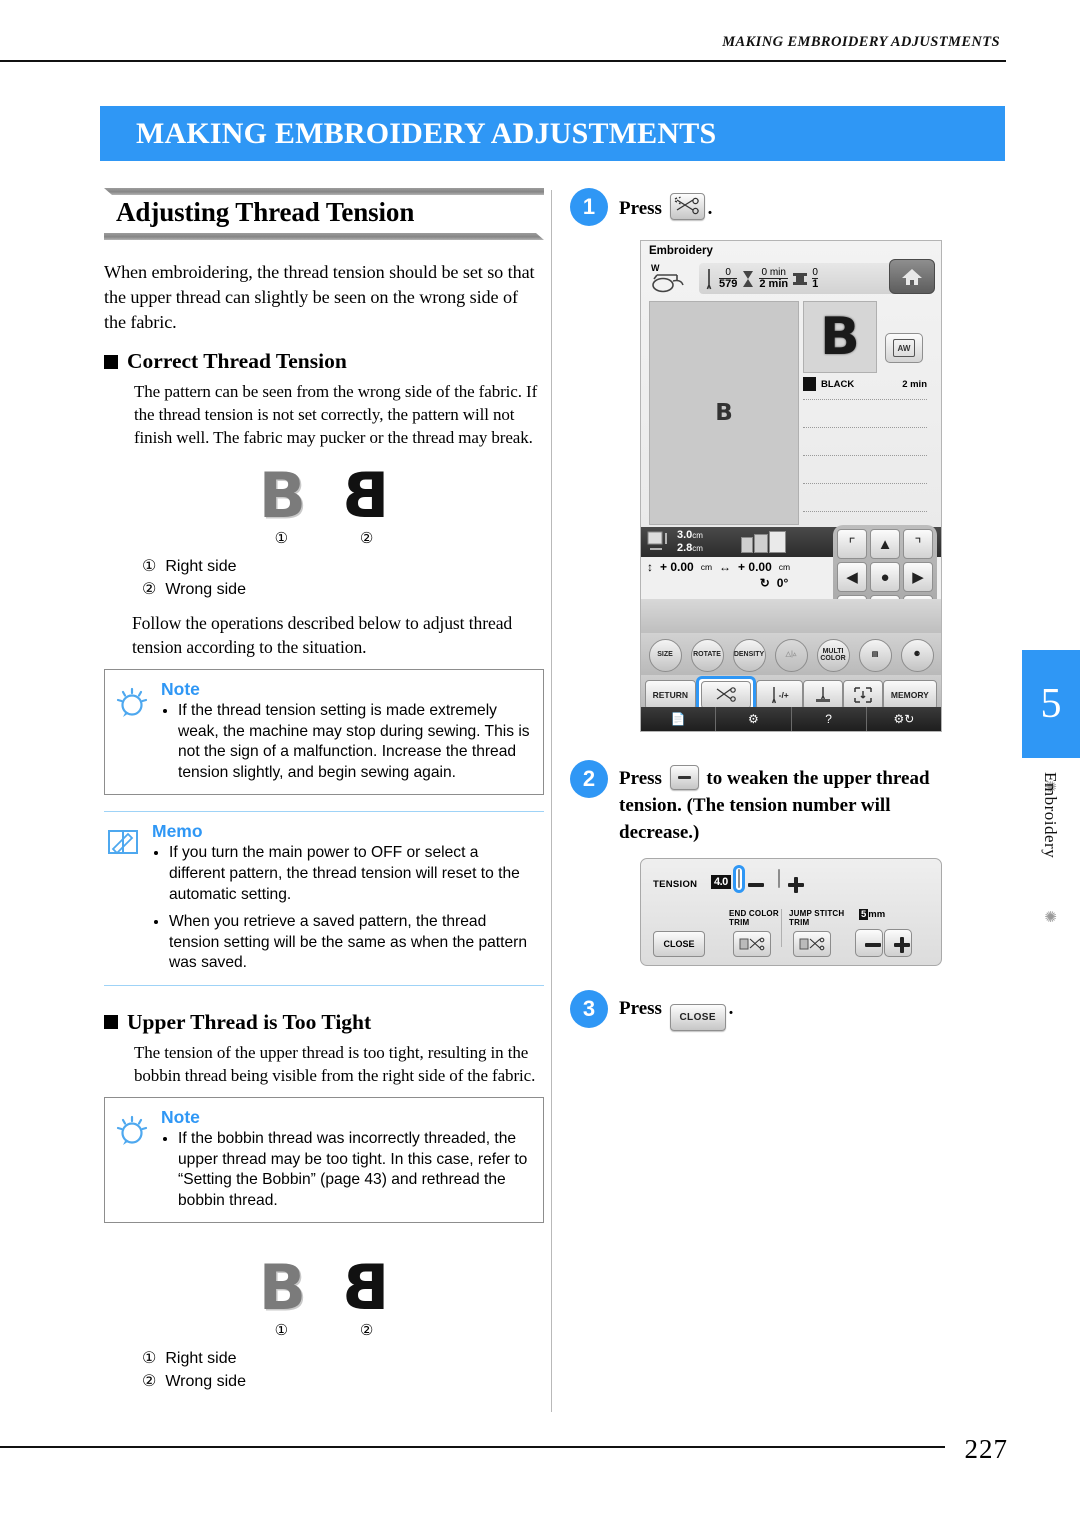  I want to click on size-height-unit: cm, so click(697, 548).